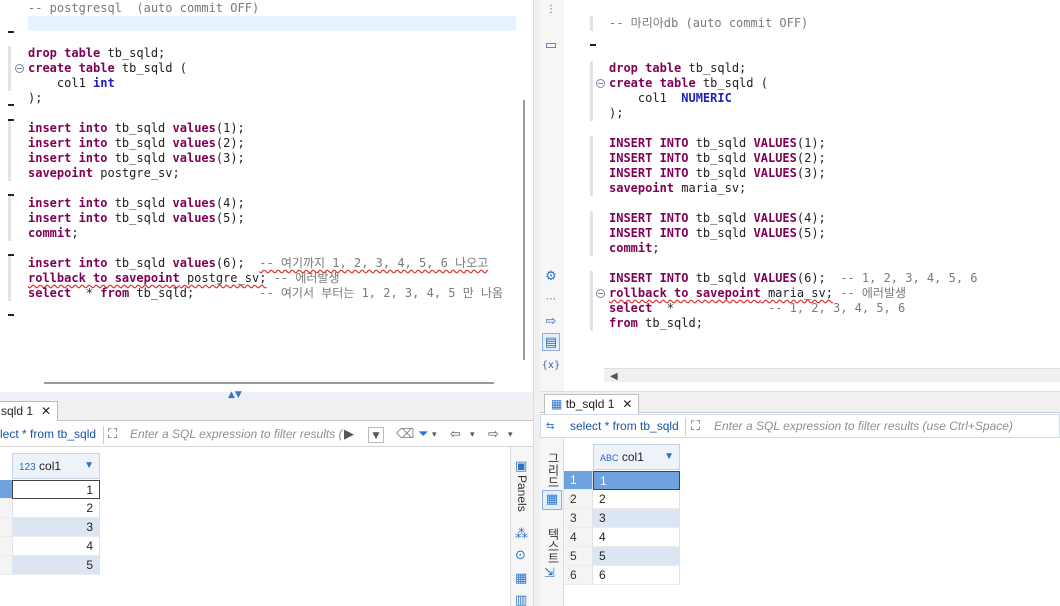 The width and height of the screenshot is (1060, 606). I want to click on code-line: savepoint maria_sv;, so click(677, 188).